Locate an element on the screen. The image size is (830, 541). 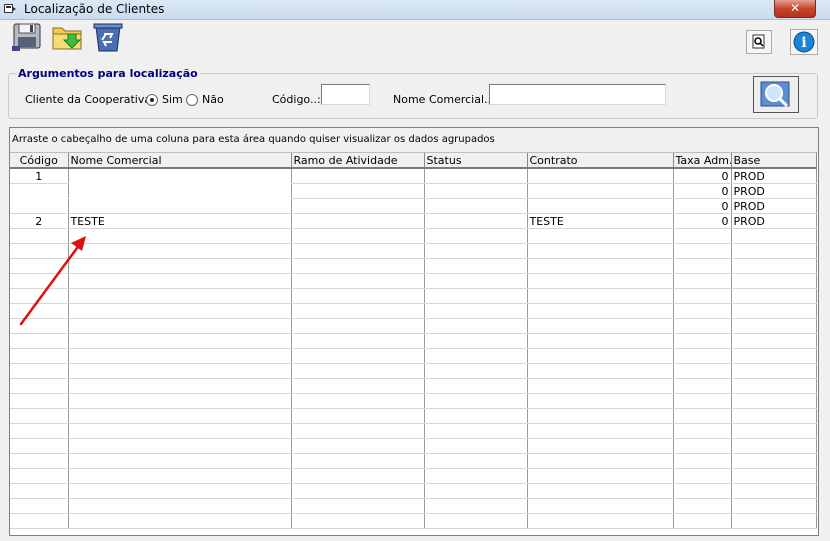
nao-radio is located at coordinates (192, 100).